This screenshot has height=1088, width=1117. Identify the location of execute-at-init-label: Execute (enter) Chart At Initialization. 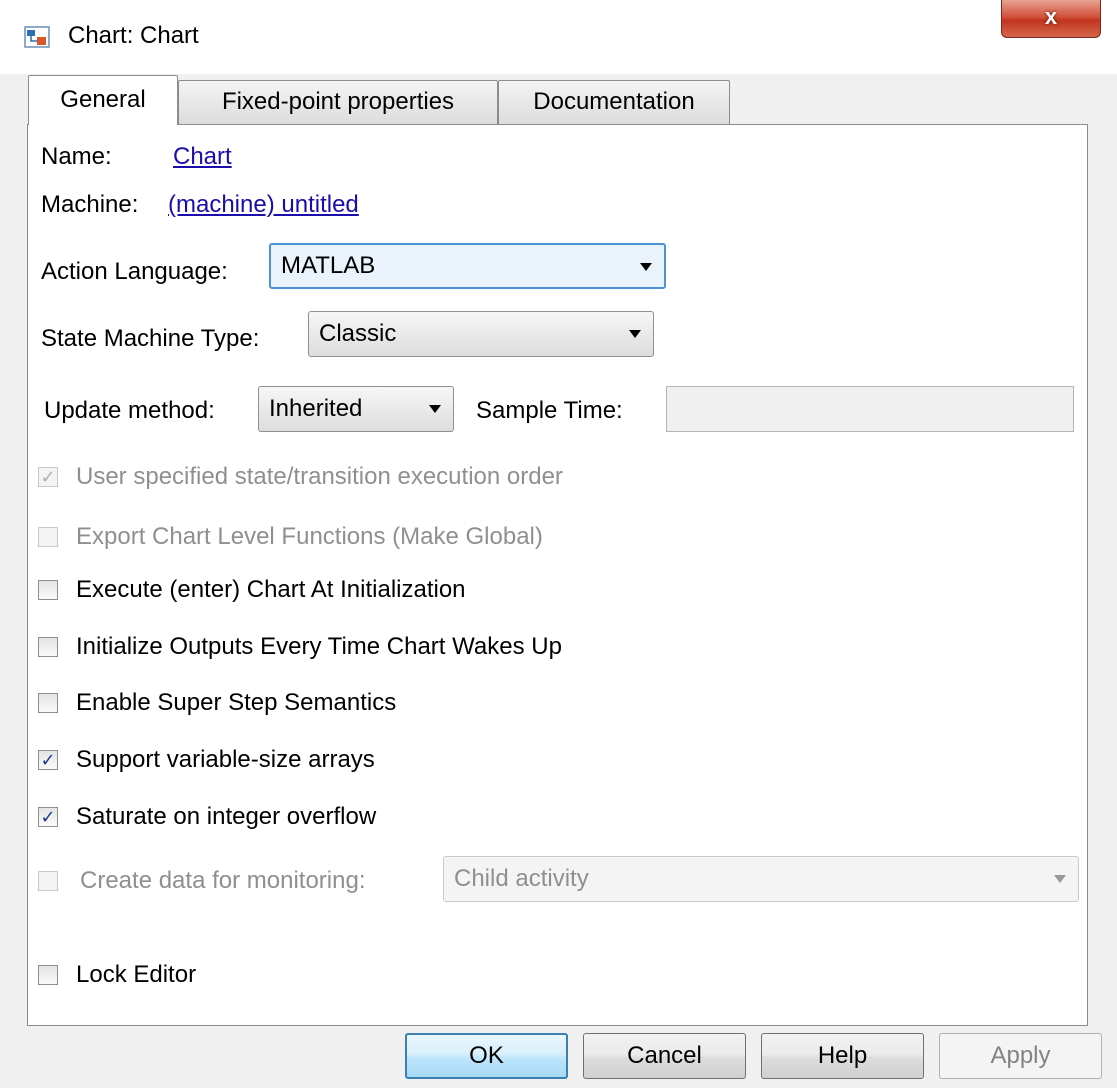
(271, 590).